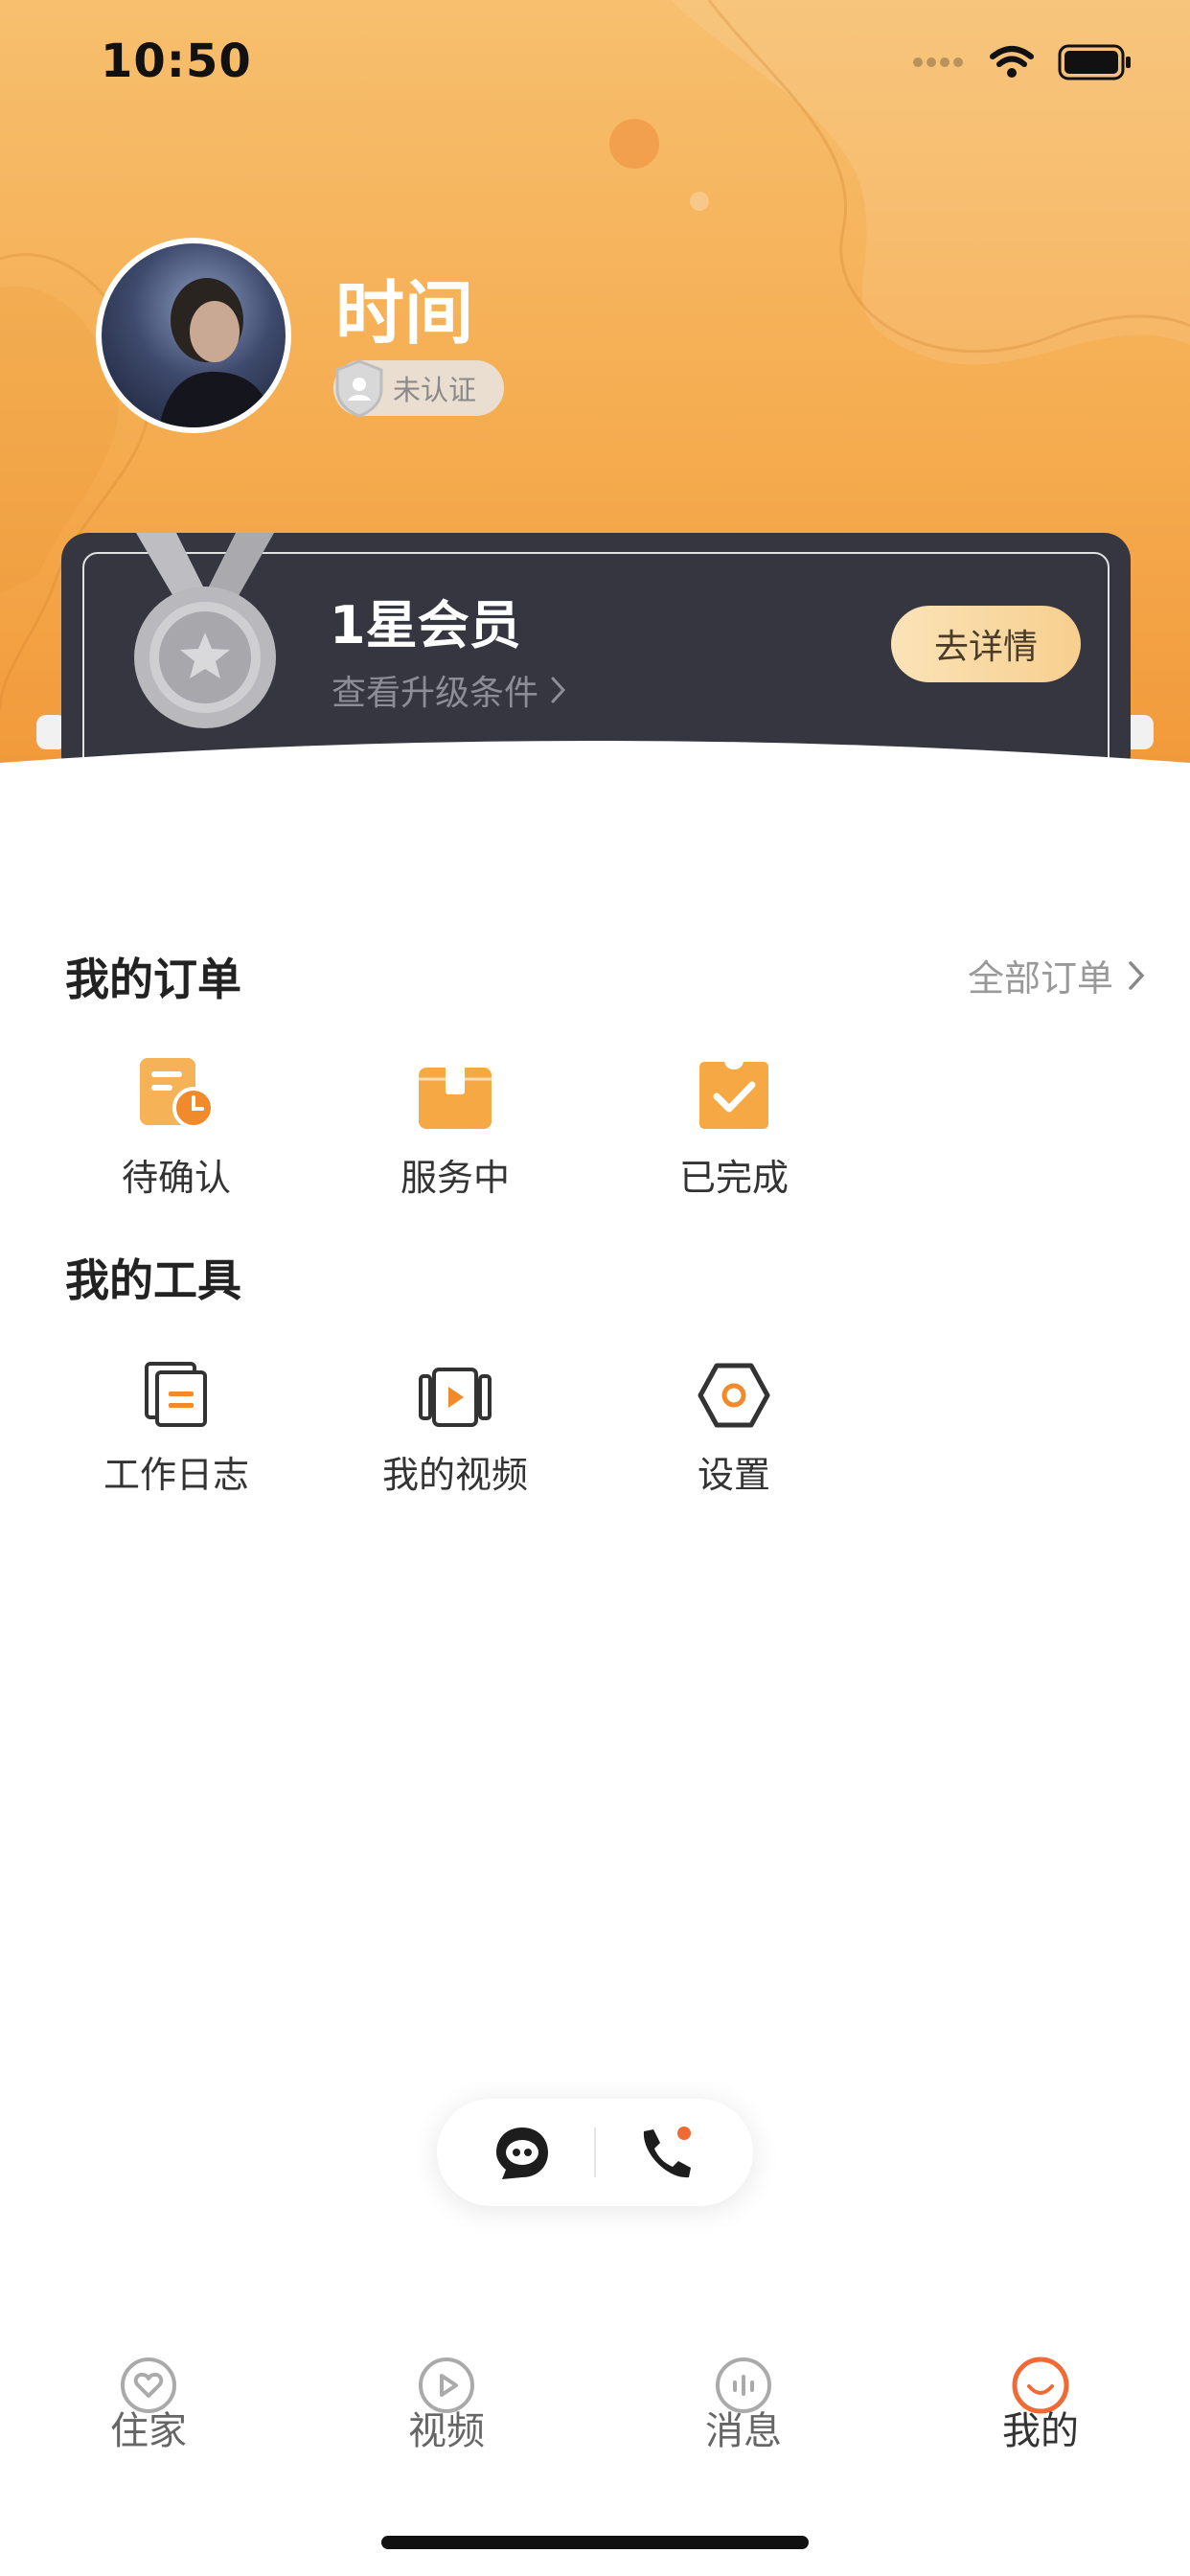 The height and width of the screenshot is (2576, 1190). Describe the element at coordinates (665, 2154) in the screenshot. I see `phone-call-icon` at that location.